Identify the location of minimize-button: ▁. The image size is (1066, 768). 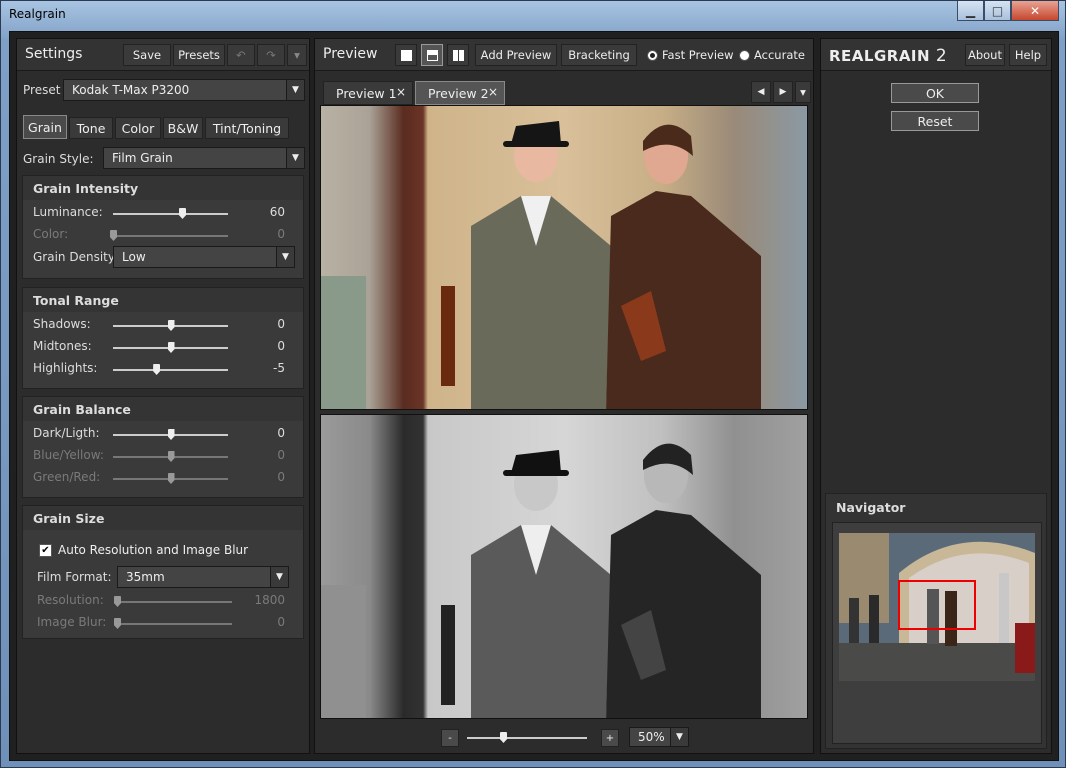
(970, 11).